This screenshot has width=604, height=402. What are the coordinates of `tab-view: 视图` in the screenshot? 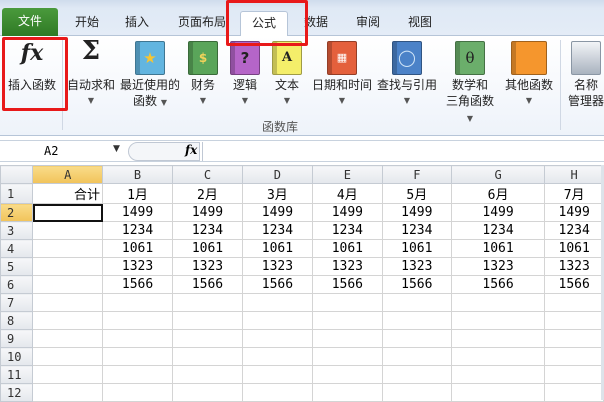 It's located at (420, 23).